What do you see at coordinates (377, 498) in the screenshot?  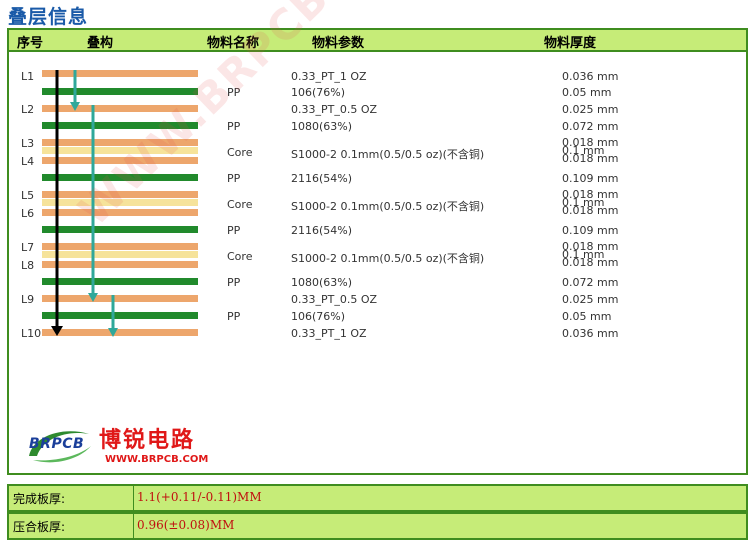 I see `finished-thickness-row: 完成板厚: 1.1(+0.11/-0.11)MM` at bounding box center [377, 498].